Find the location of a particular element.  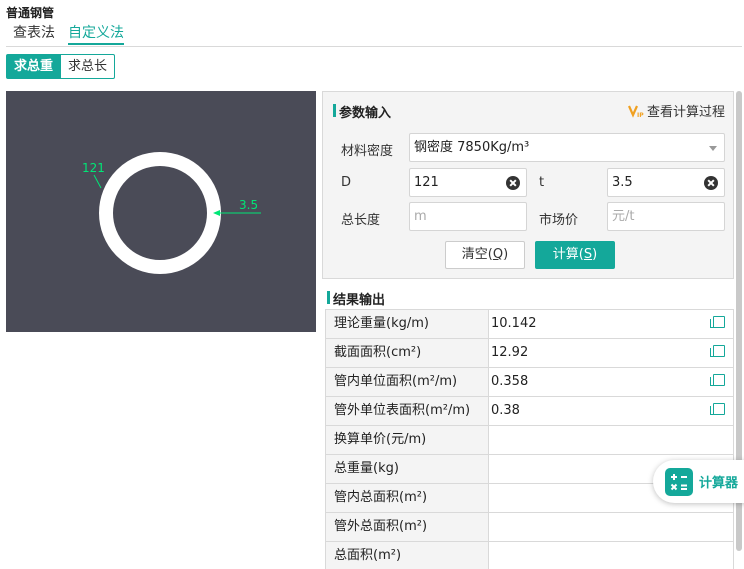

pipe-diagram-svg: 121 3.5 is located at coordinates (171, 213).